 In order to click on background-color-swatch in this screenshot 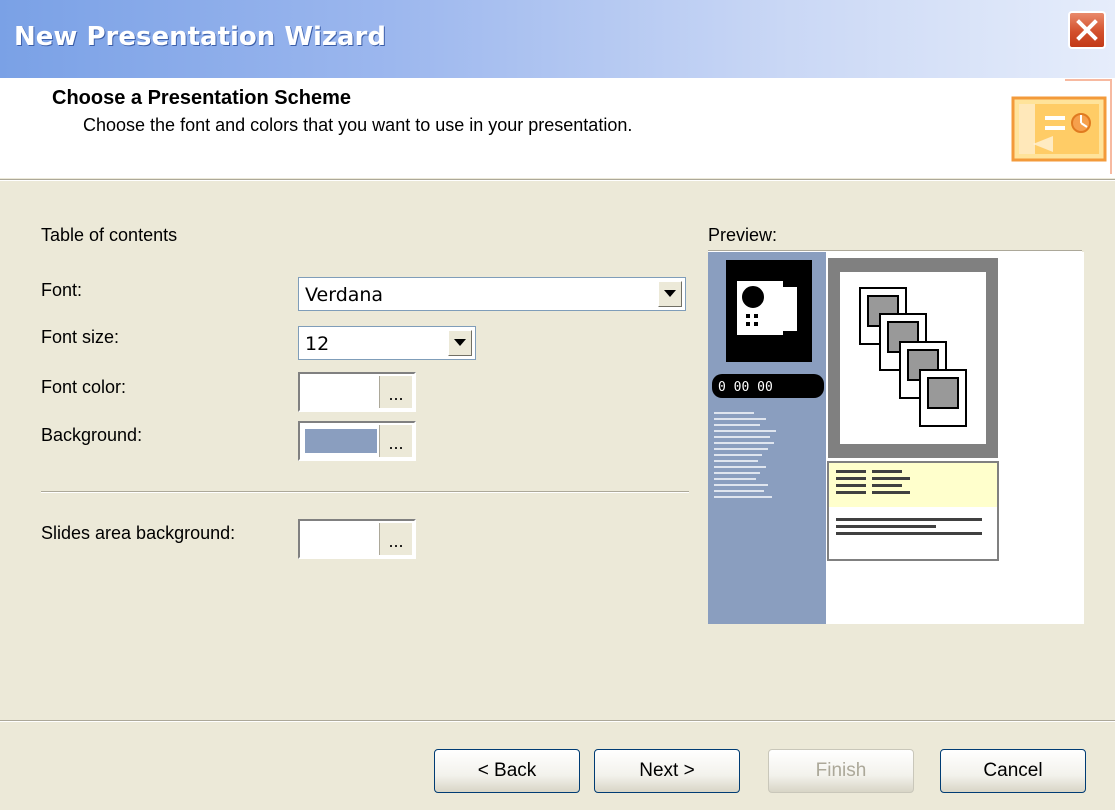, I will do `click(341, 441)`.